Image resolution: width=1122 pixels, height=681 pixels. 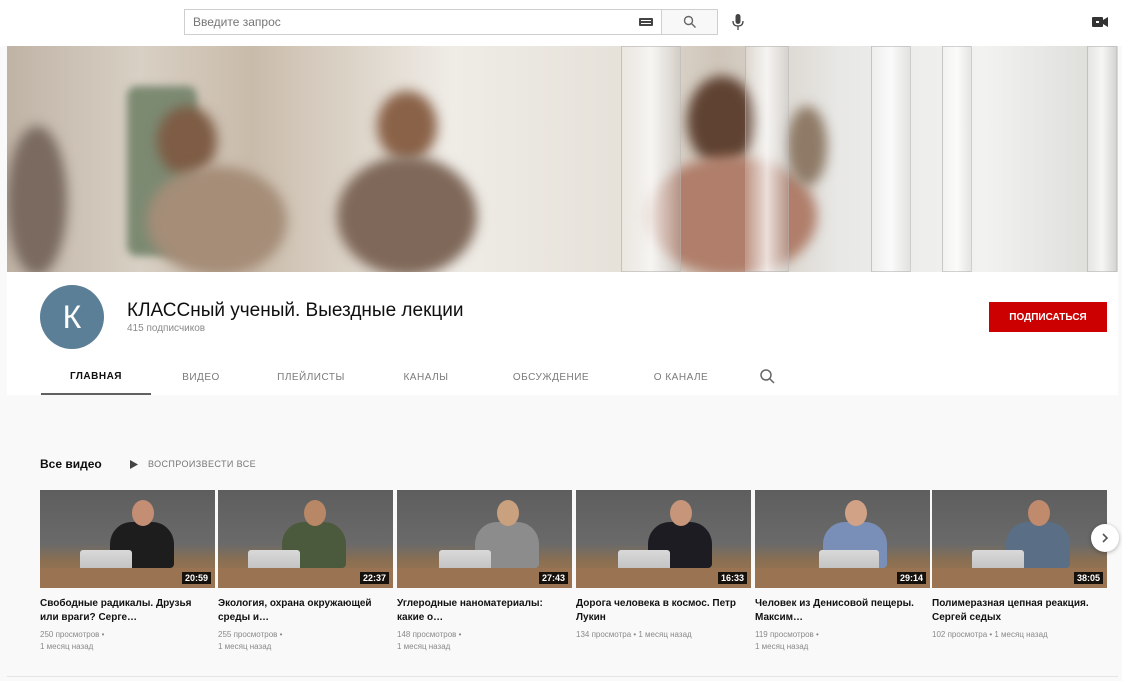 I want to click on tab-channels: КАНАЛЫ, so click(x=426, y=377).